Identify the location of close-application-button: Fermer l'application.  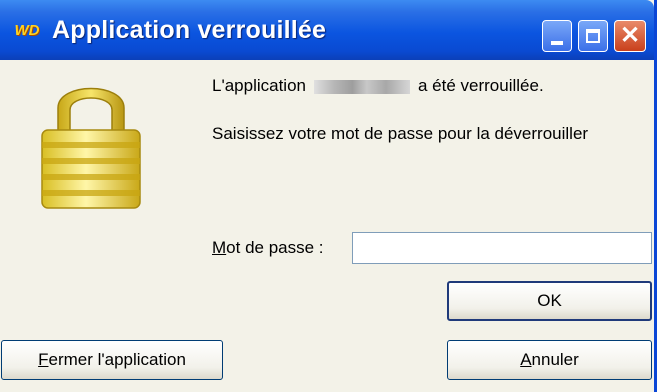
(112, 360).